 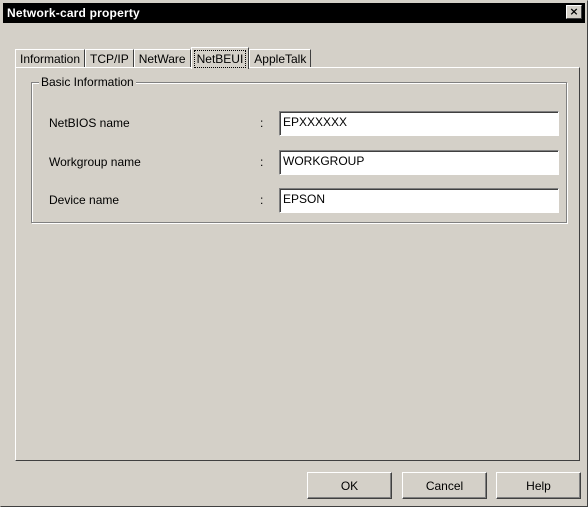 I want to click on tab-information: Information, so click(x=50, y=58).